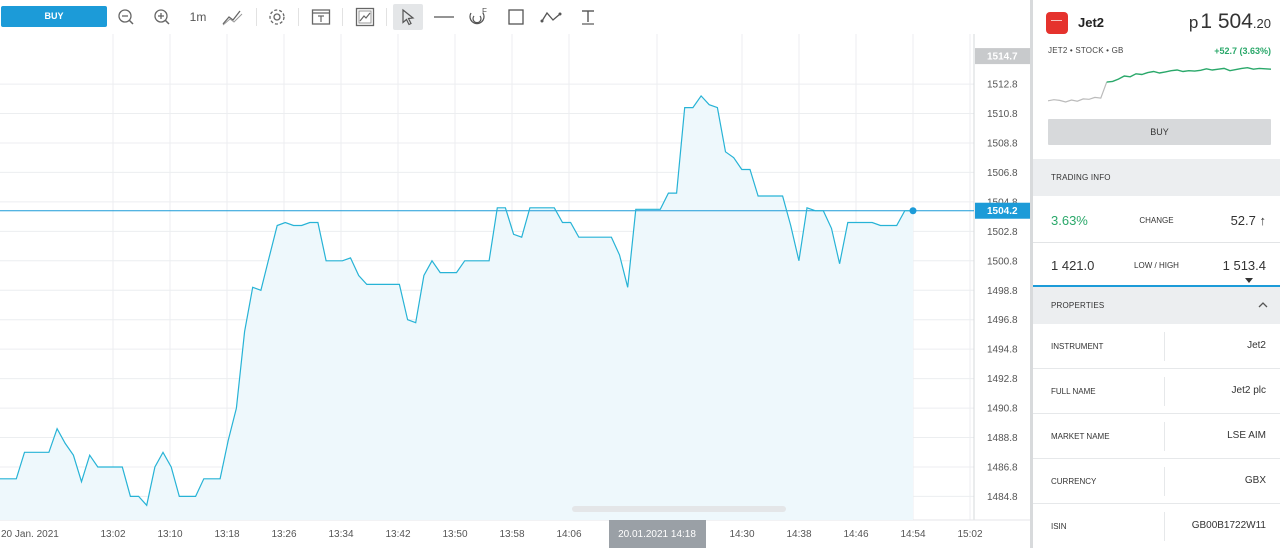 This screenshot has width=1280, height=548. I want to click on chart-type-icon, so click(233, 17).